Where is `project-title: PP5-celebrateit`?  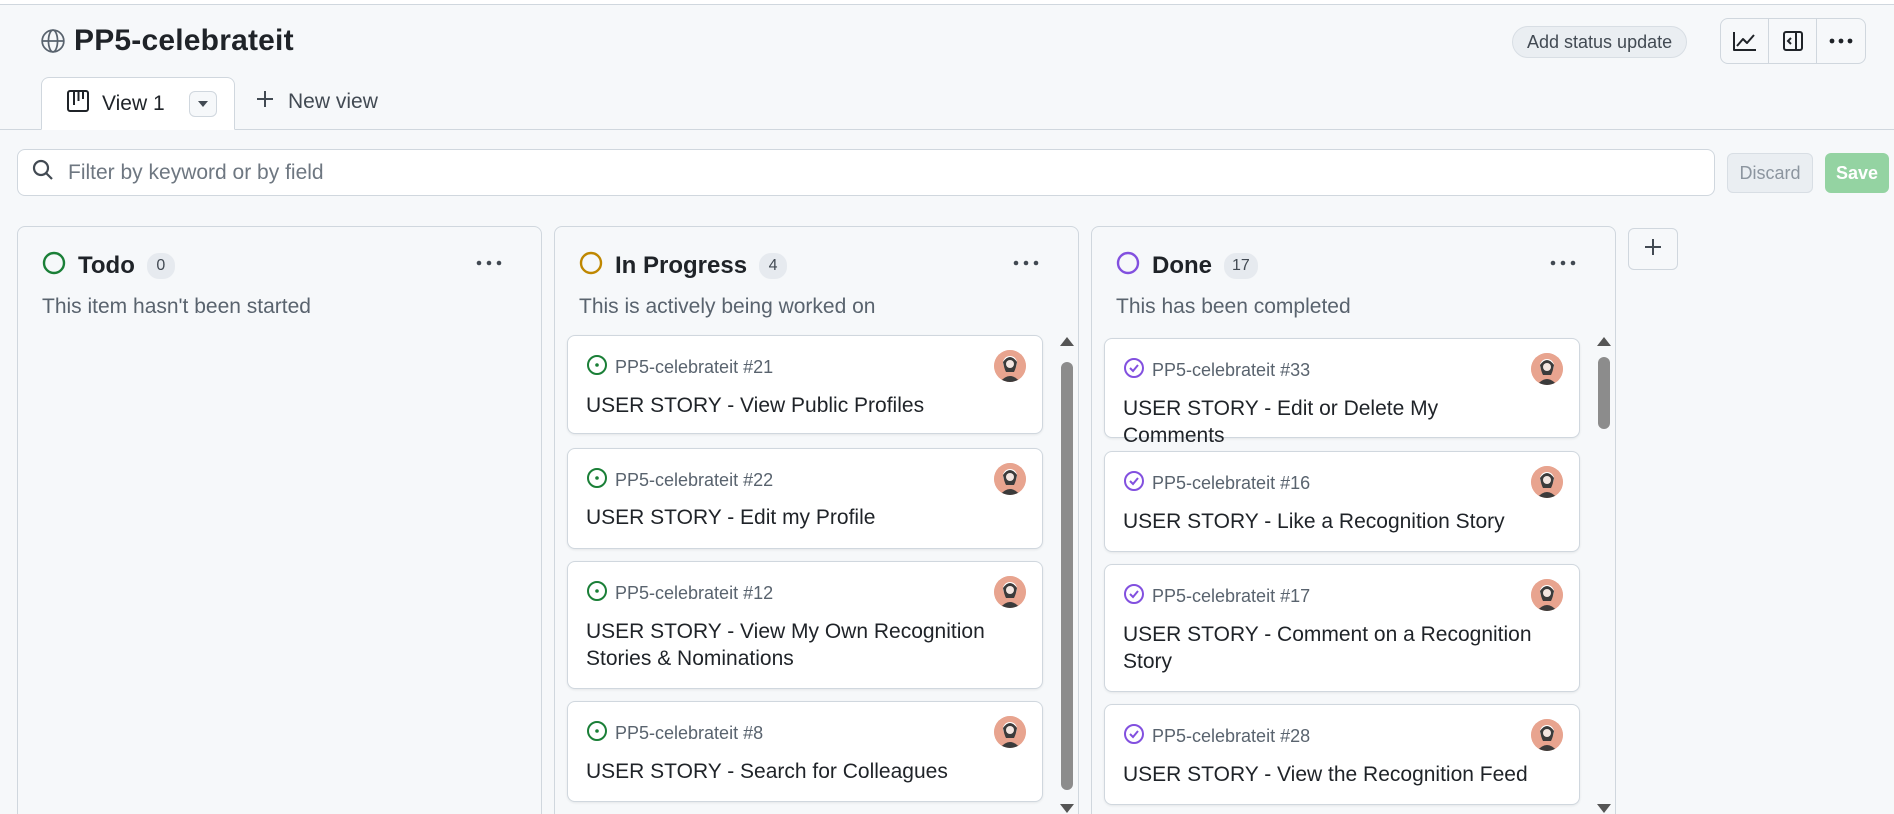 project-title: PP5-celebrateit is located at coordinates (184, 40).